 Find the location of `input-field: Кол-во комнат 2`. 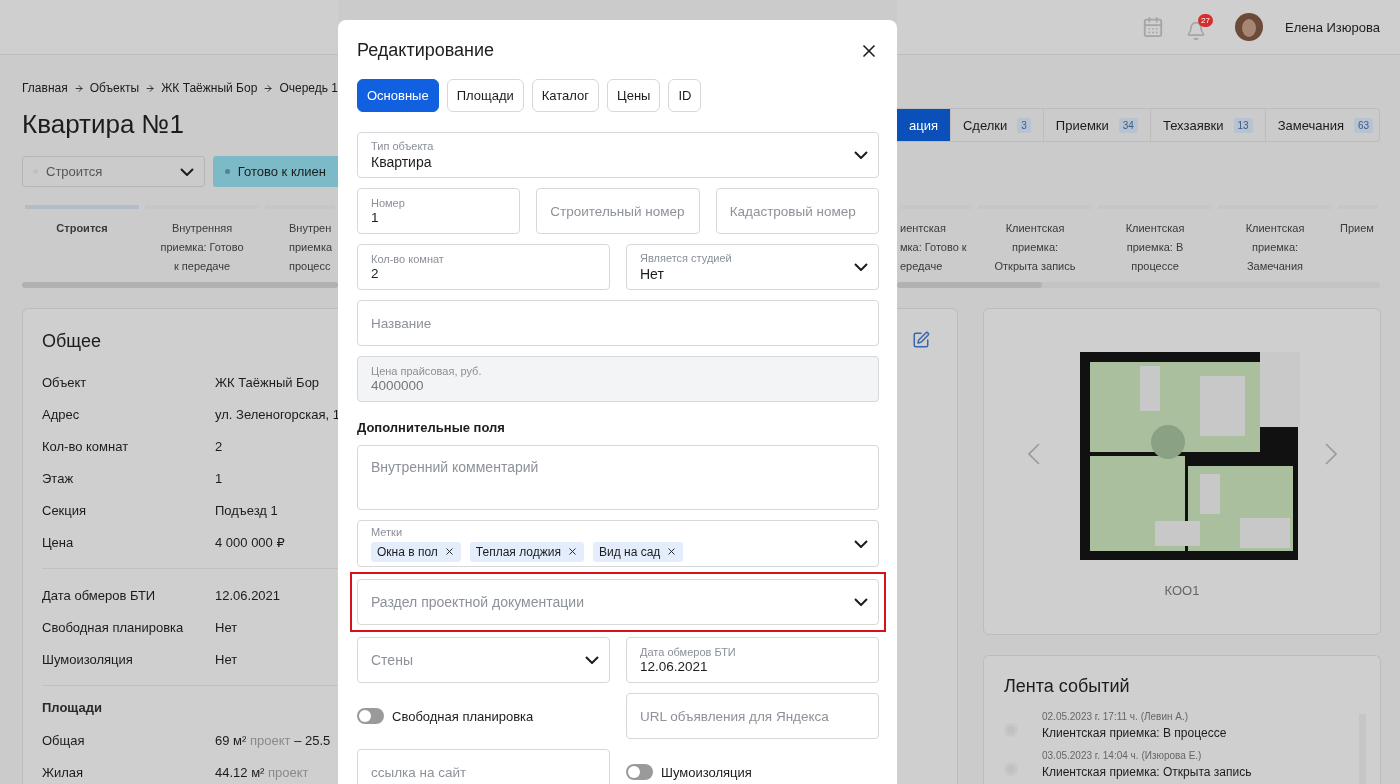

input-field: Кол-во комнат 2 is located at coordinates (483, 267).